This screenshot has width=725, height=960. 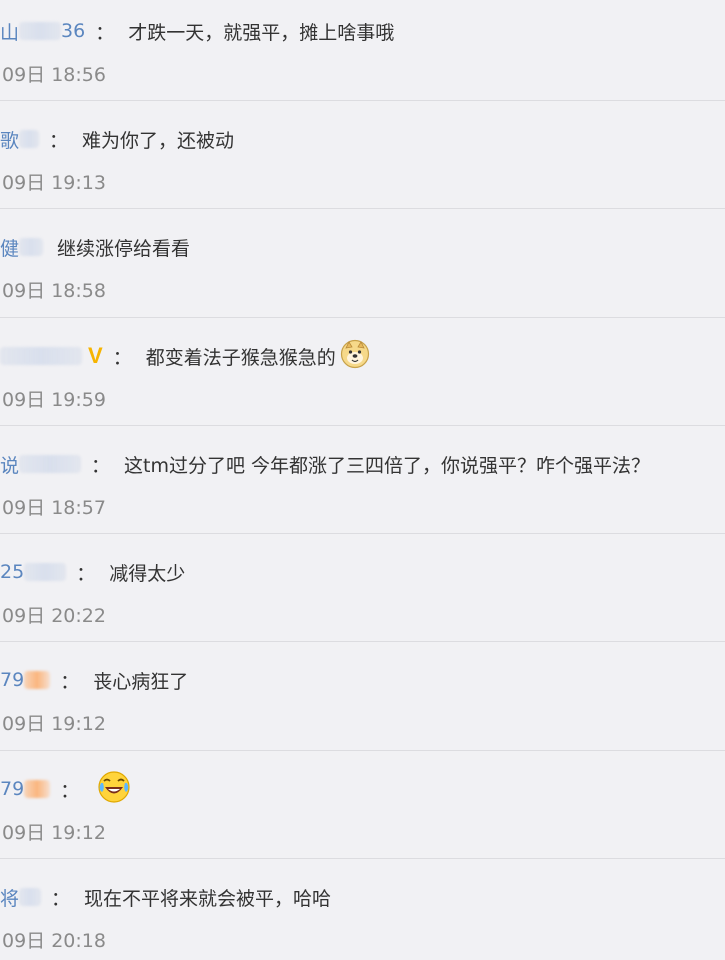 I want to click on comment-item: 79 ： 09日 19:12, so click(x=362, y=812).